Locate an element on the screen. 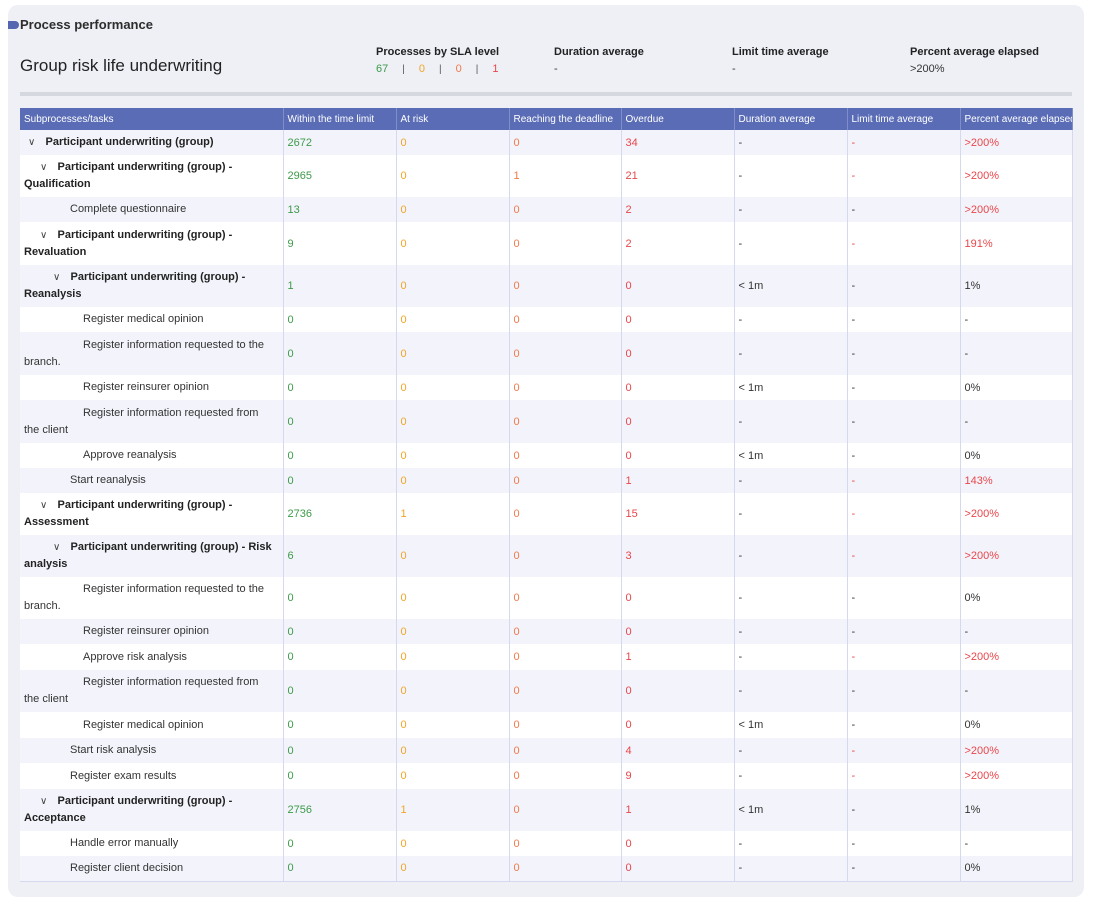  table-row: Start risk analysis 0 0 0 4- - >200% is located at coordinates (546, 750).